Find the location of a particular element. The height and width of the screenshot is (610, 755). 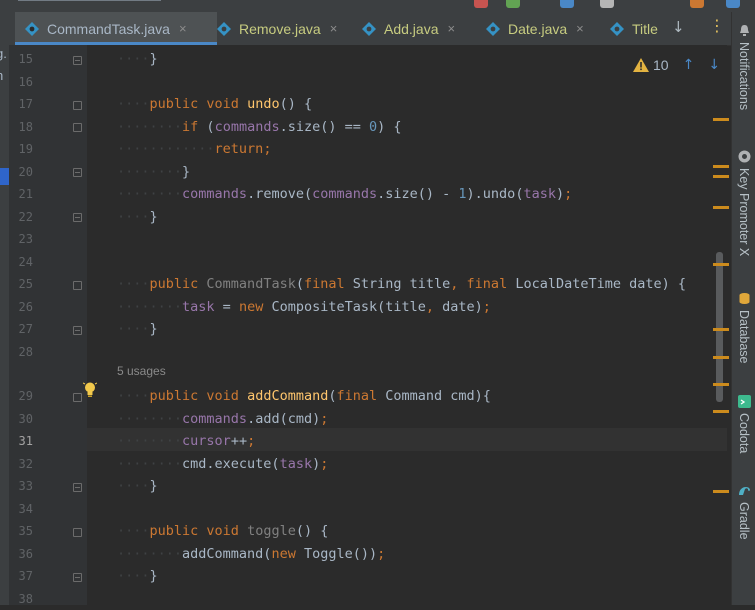

line-number: 19 is located at coordinates (21, 149).